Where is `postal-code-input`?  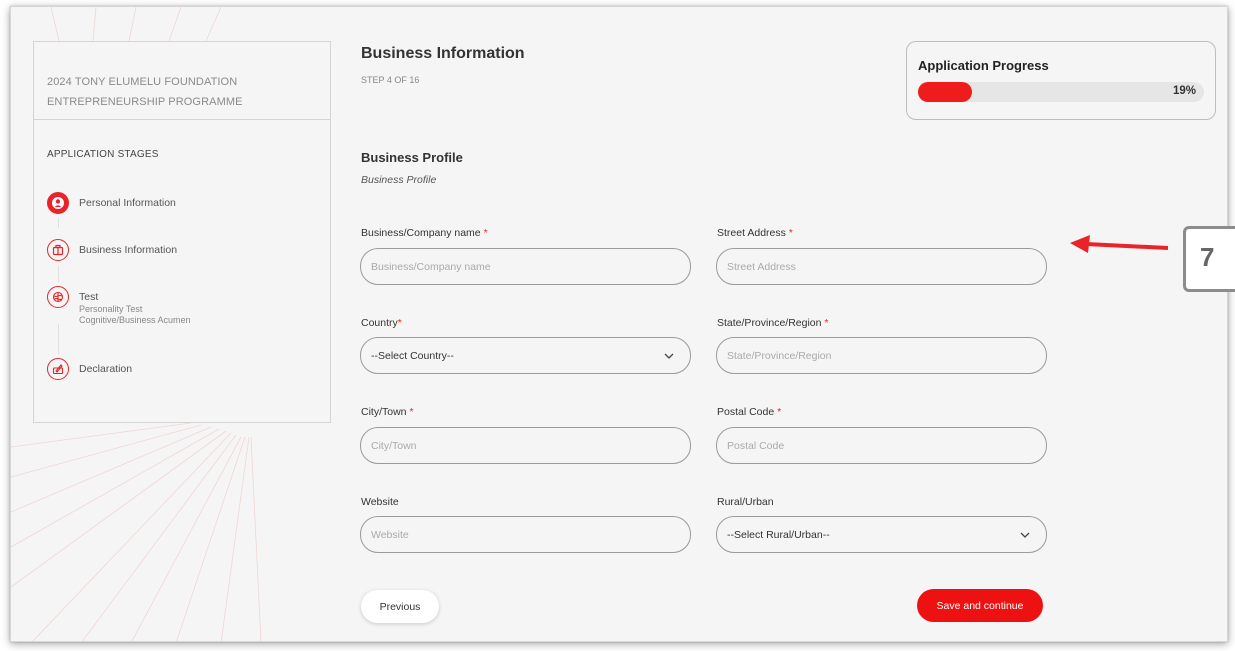
postal-code-input is located at coordinates (881, 445).